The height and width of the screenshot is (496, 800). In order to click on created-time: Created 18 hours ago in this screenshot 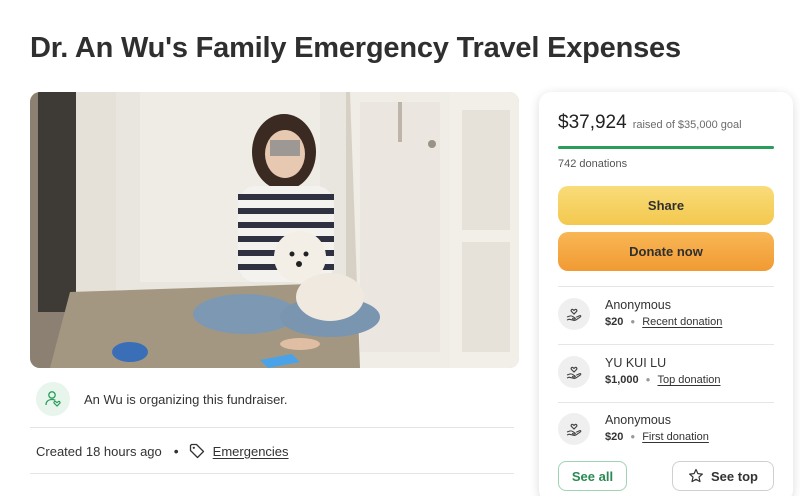, I will do `click(99, 451)`.